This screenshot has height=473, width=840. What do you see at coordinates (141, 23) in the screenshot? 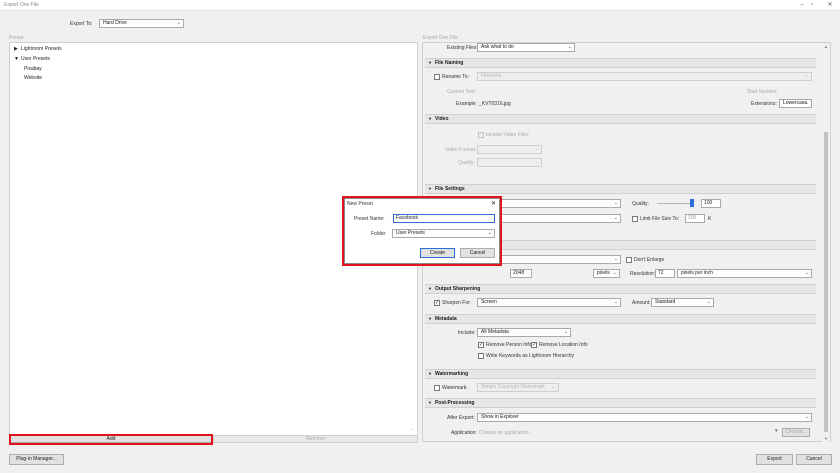
I see `export-to-select: Hard Drive ⌄` at bounding box center [141, 23].